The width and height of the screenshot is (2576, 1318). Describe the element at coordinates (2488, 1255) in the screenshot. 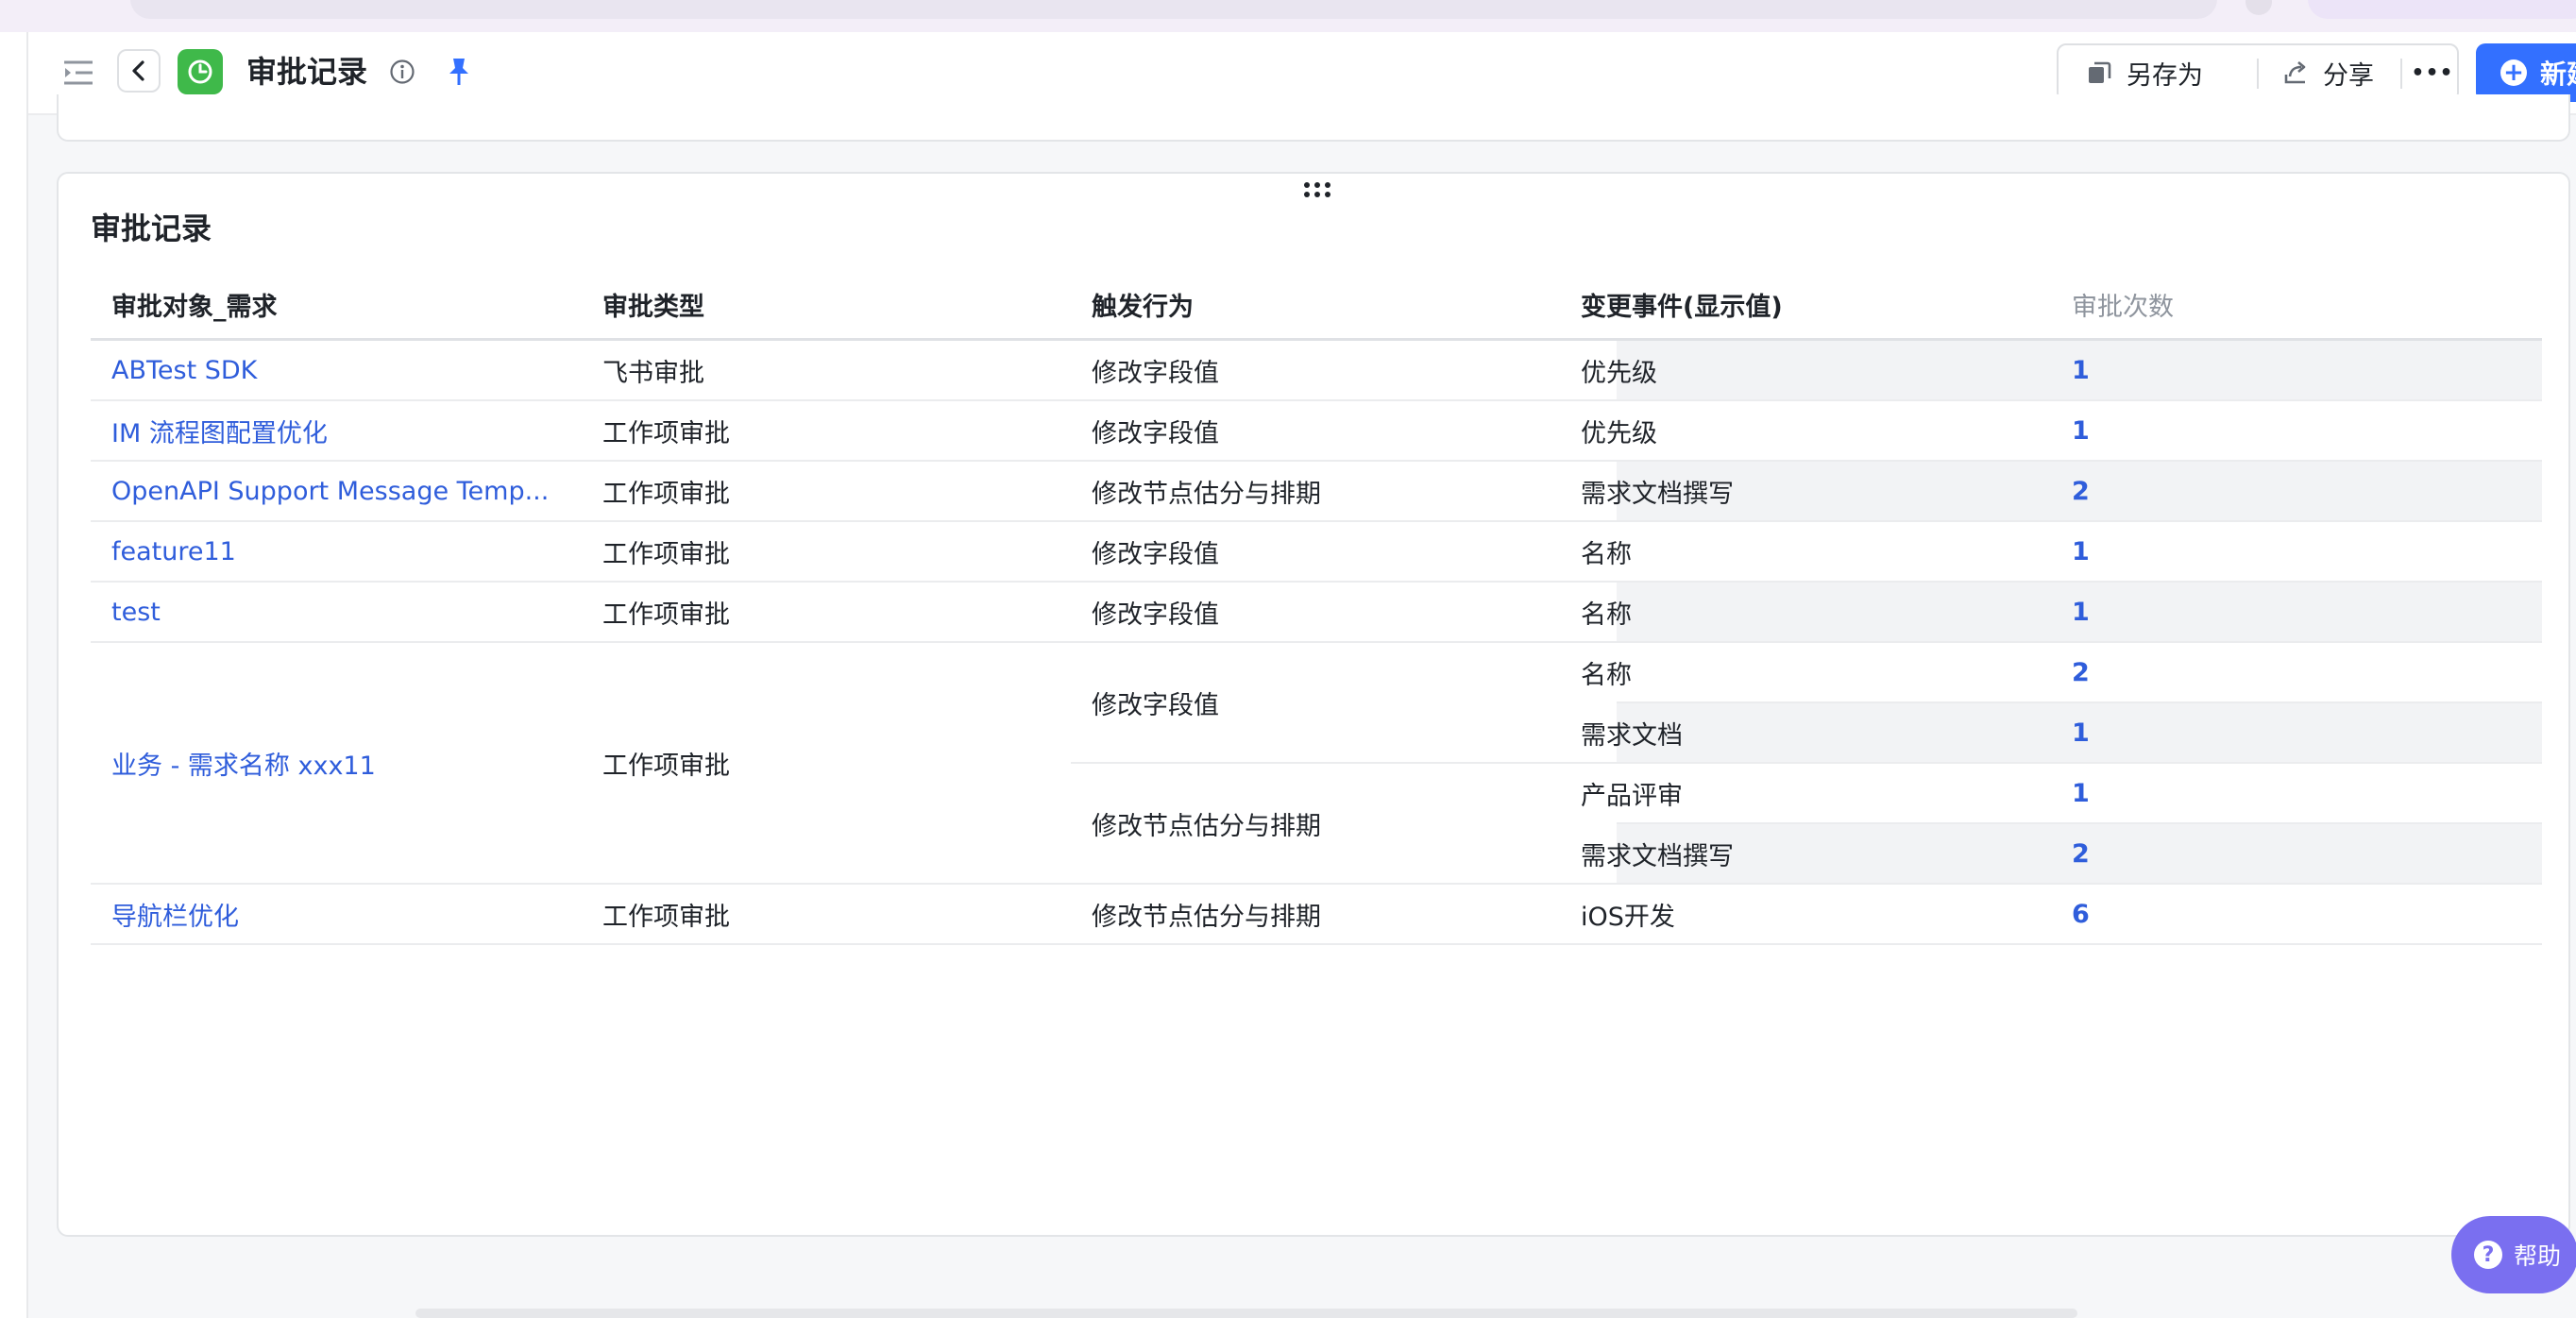

I see `question-icon: ?` at that location.